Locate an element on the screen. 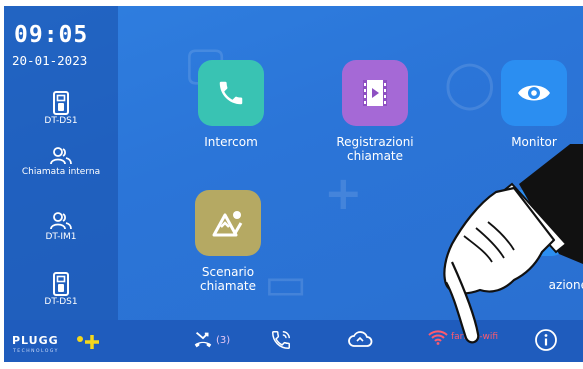  svg-text: TECHNOLOGY is located at coordinates (35, 351).